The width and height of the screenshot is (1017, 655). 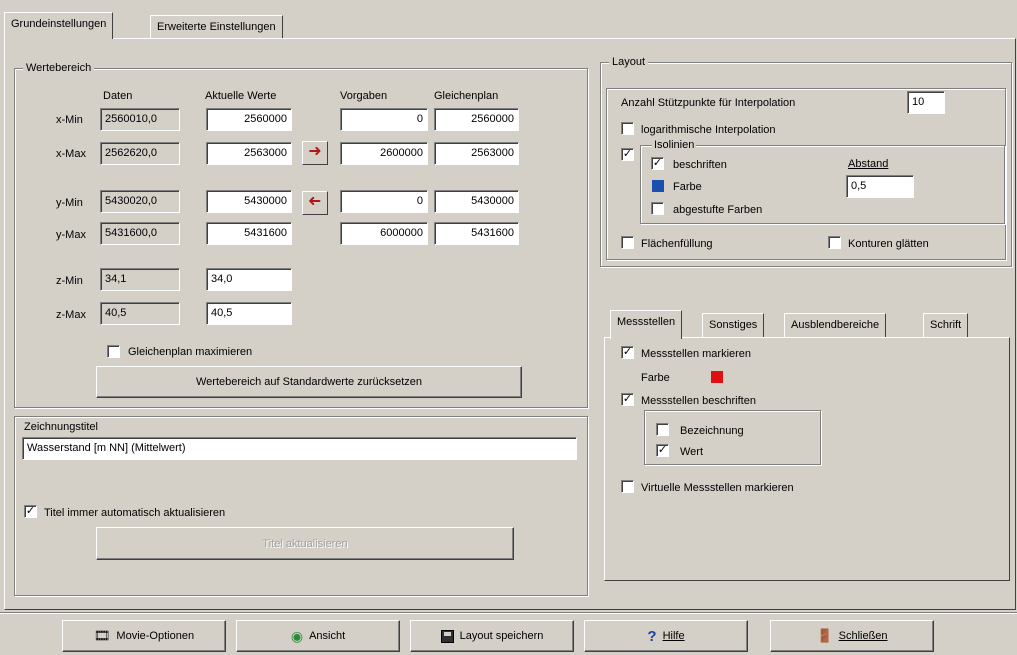 What do you see at coordinates (673, 636) in the screenshot?
I see `hilfe-label: Hilfe` at bounding box center [673, 636].